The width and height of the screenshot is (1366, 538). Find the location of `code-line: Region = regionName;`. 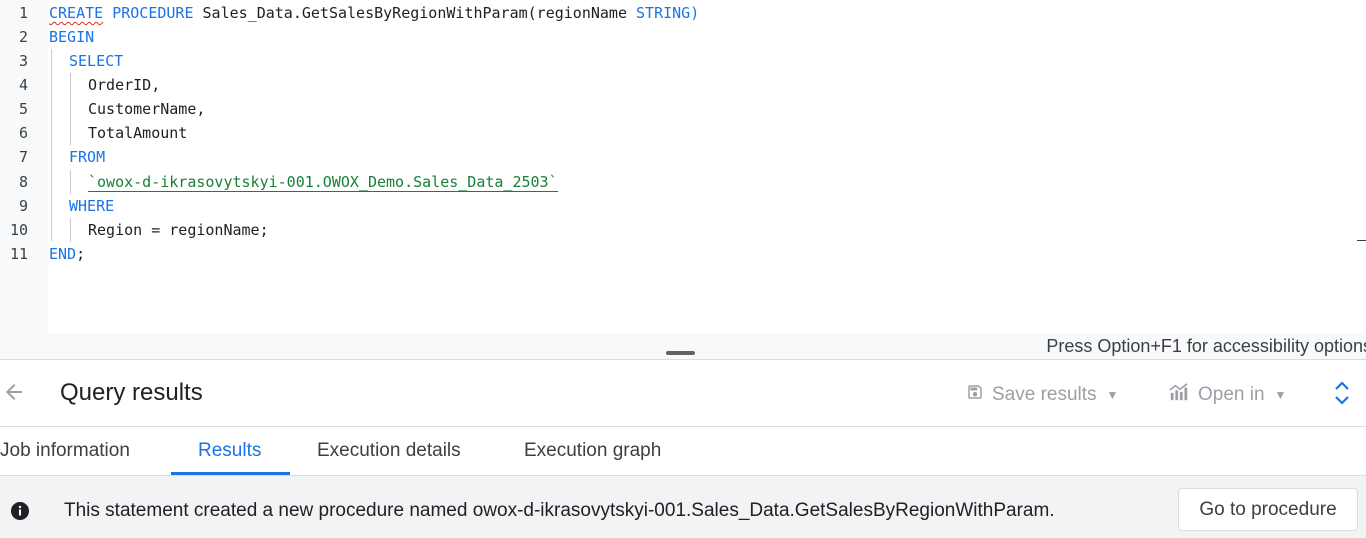

code-line: Region = regionName; is located at coordinates (178, 230).